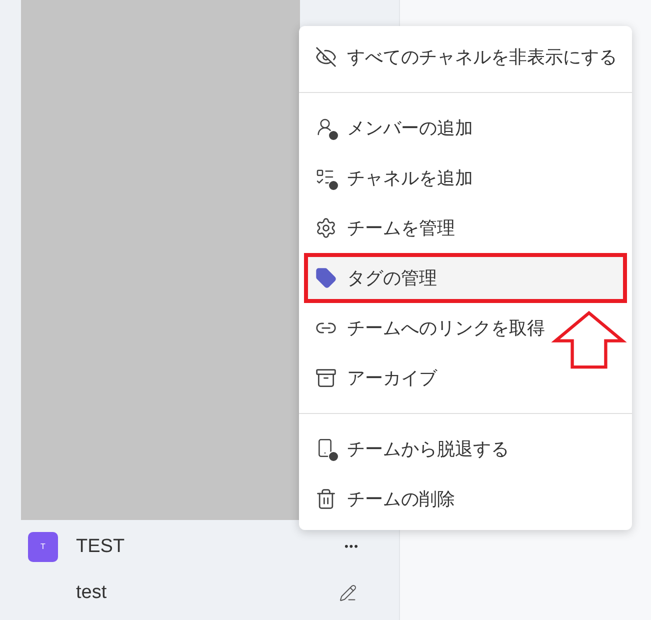 The width and height of the screenshot is (651, 620). Describe the element at coordinates (465, 449) in the screenshot. I see `menu-item: チームから脱退する` at that location.